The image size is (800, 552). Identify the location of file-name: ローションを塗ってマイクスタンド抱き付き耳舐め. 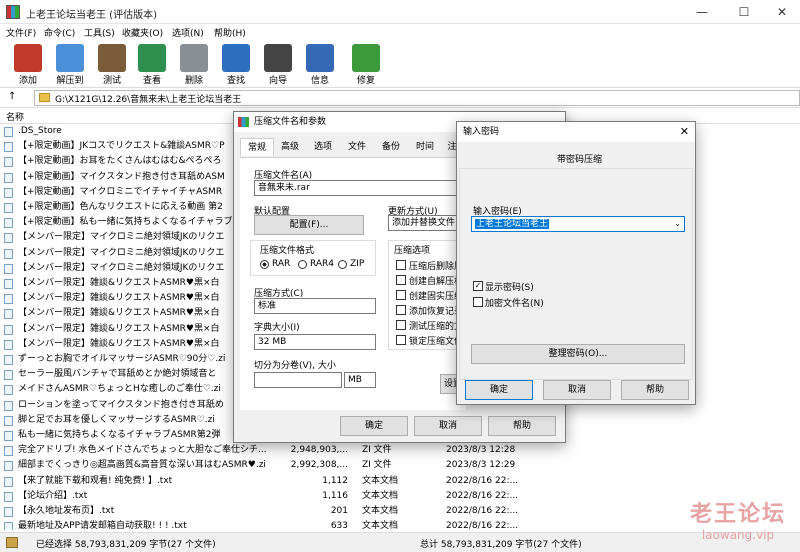
(121, 404).